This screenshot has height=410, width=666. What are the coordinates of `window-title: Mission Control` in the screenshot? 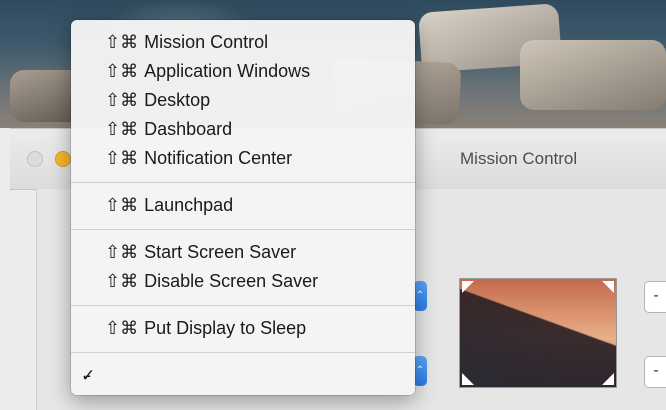 It's located at (519, 158).